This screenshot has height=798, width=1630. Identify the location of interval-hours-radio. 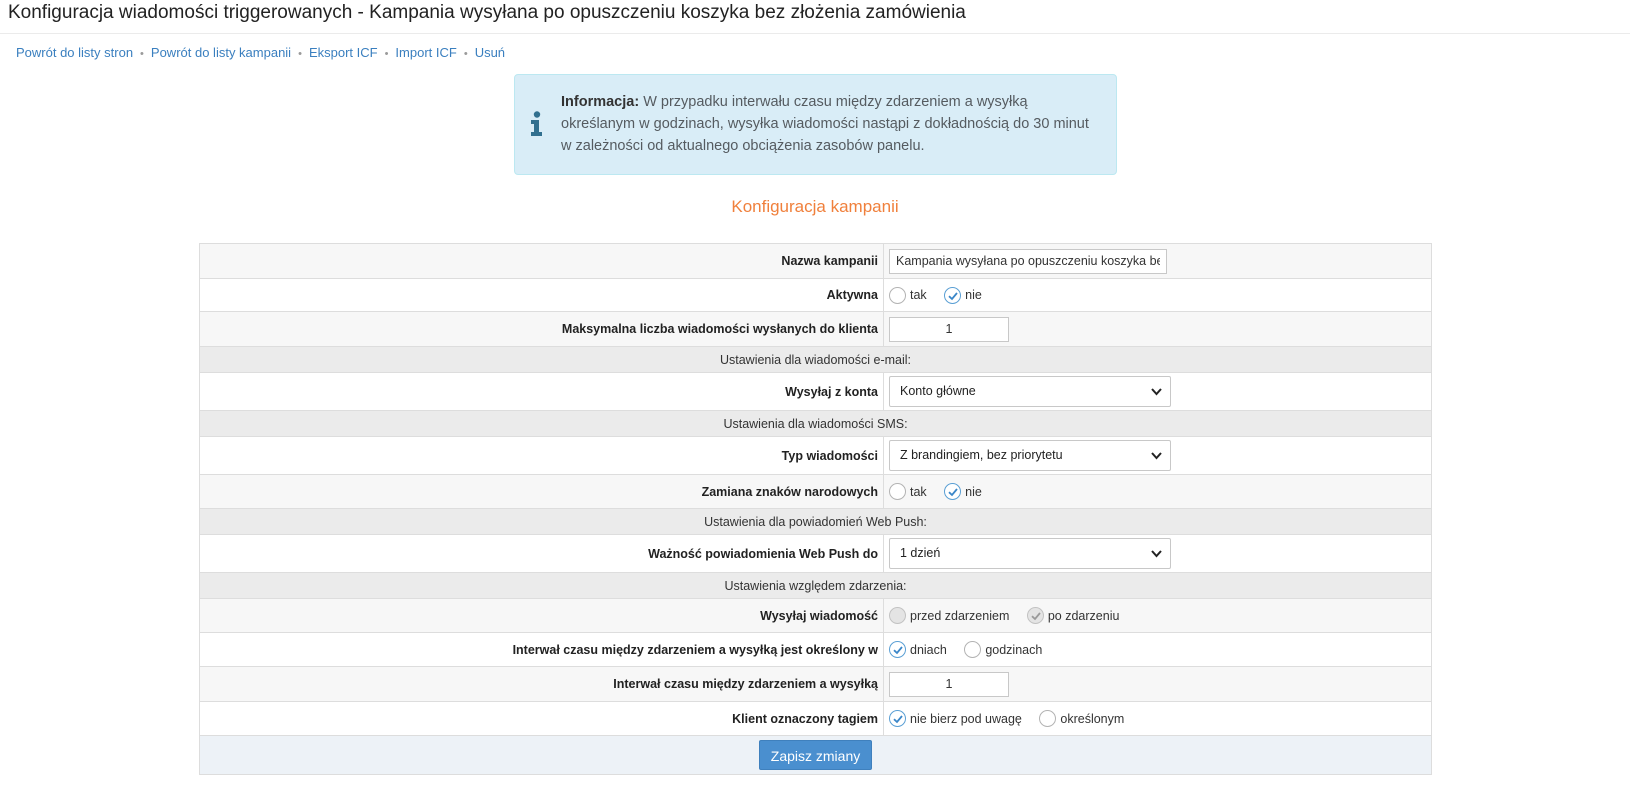
(973, 649).